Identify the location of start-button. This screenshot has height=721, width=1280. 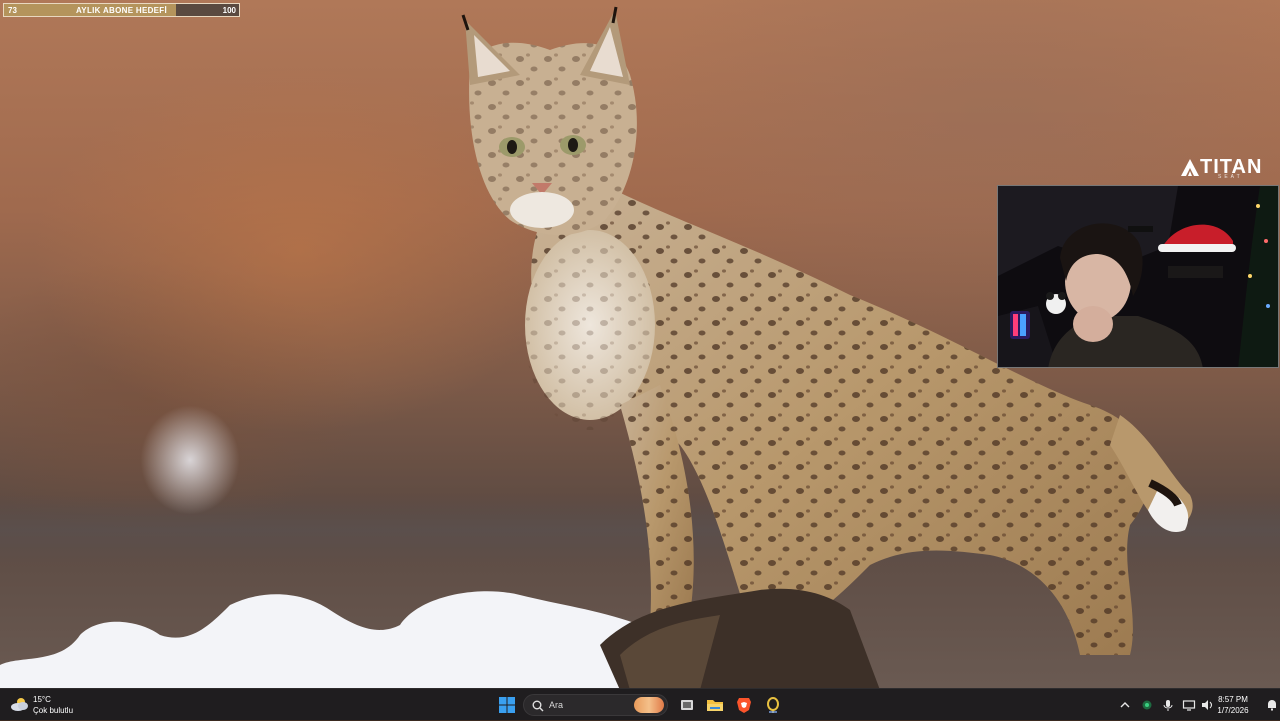
(507, 705).